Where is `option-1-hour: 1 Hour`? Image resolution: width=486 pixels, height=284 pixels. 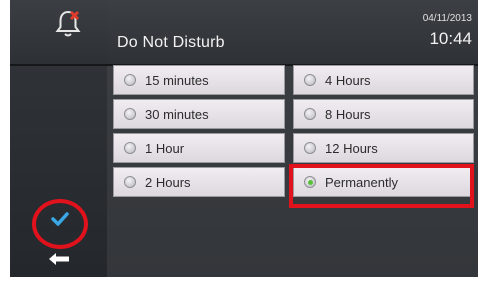
option-1-hour: 1 Hour is located at coordinates (199, 148).